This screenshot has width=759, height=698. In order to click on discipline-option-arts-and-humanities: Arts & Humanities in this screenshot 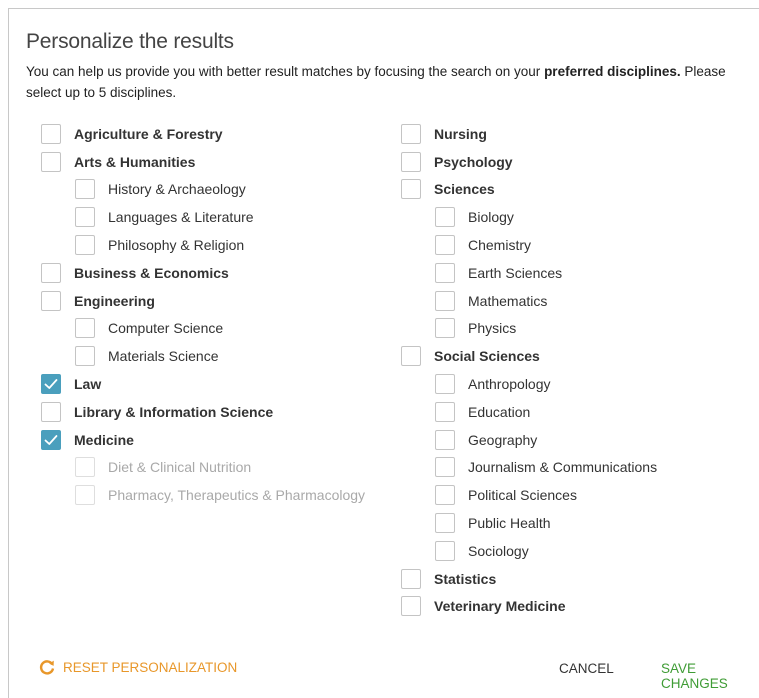, I will do `click(203, 162)`.